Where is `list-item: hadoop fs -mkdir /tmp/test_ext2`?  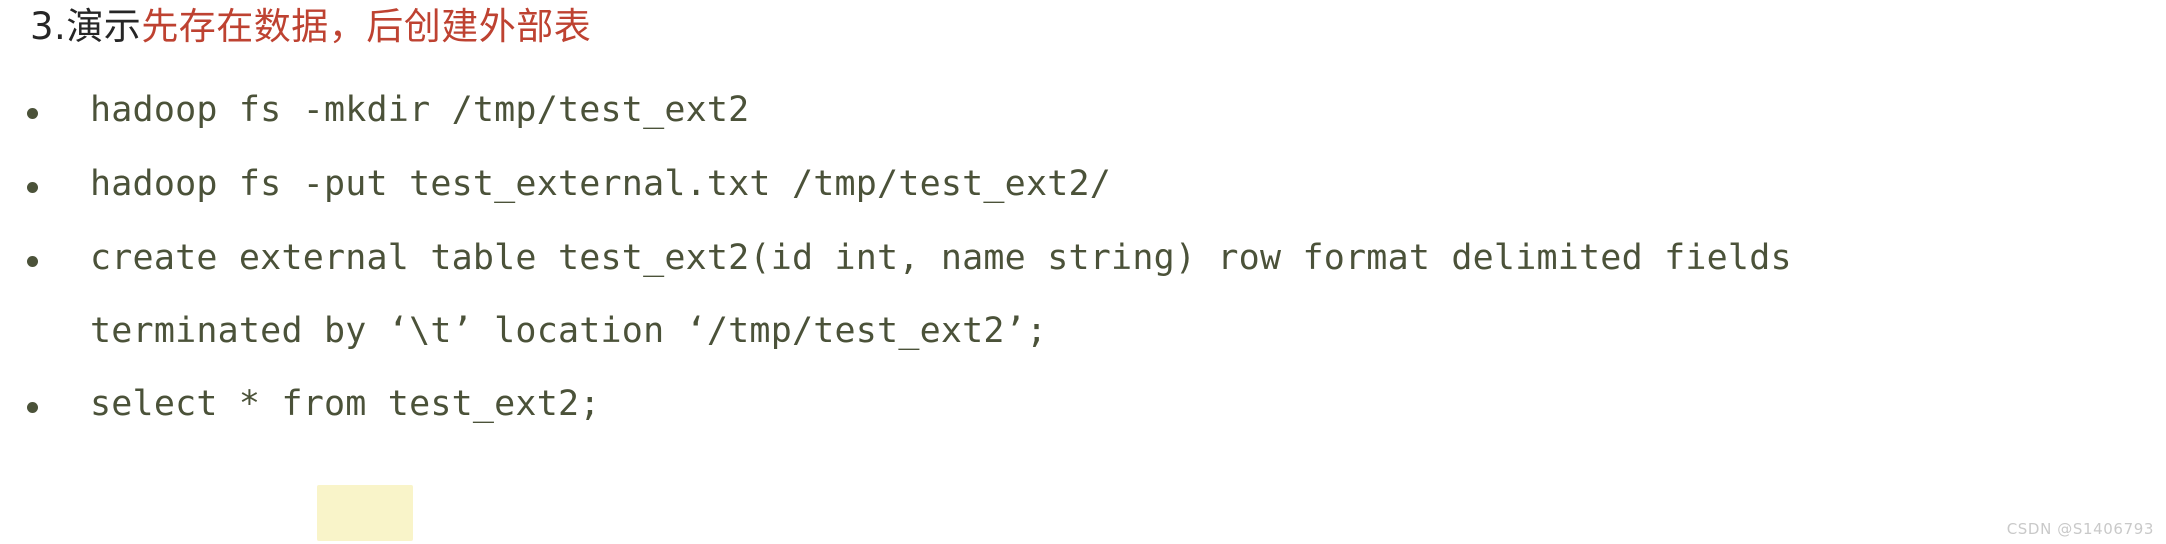
list-item: hadoop fs -mkdir /tmp/test_ext2 is located at coordinates (1083, 111).